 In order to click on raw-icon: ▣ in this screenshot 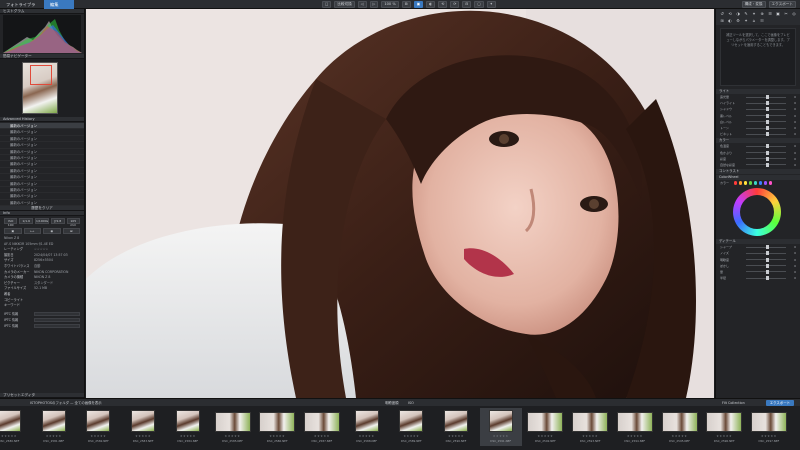, I will do `click(13, 231)`.